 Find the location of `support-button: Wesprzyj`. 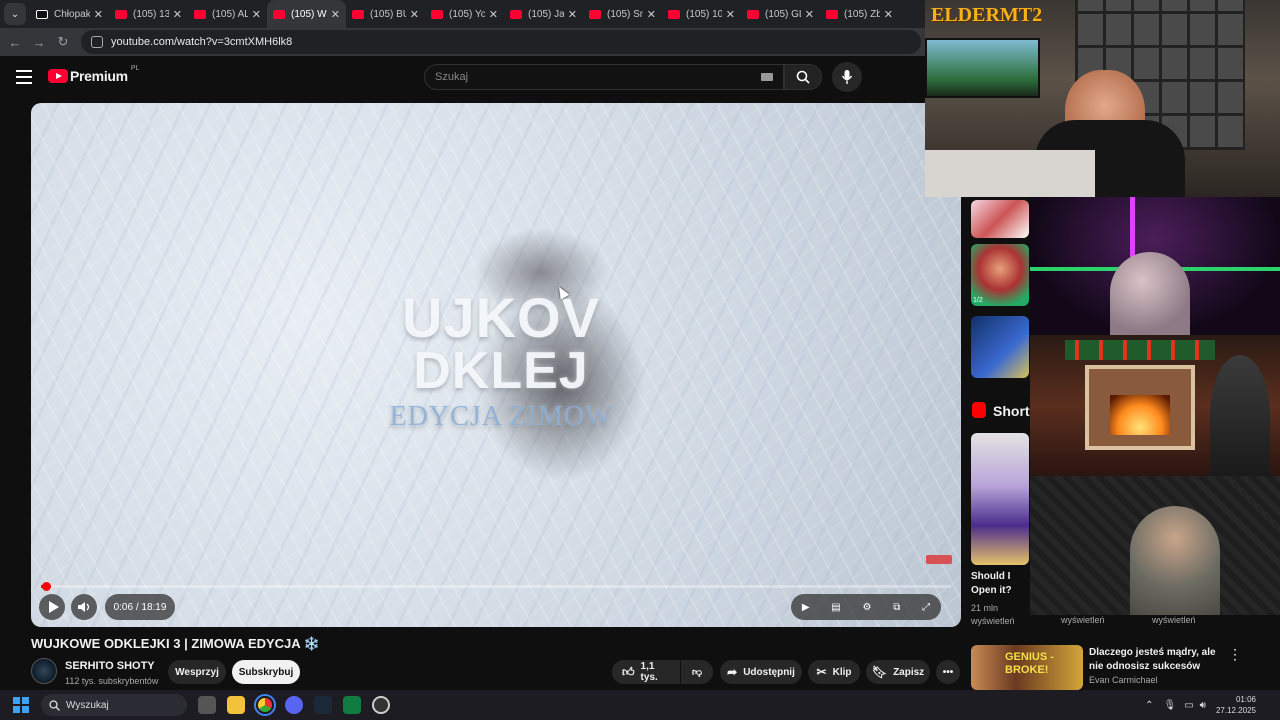

support-button: Wesprzyj is located at coordinates (197, 672).